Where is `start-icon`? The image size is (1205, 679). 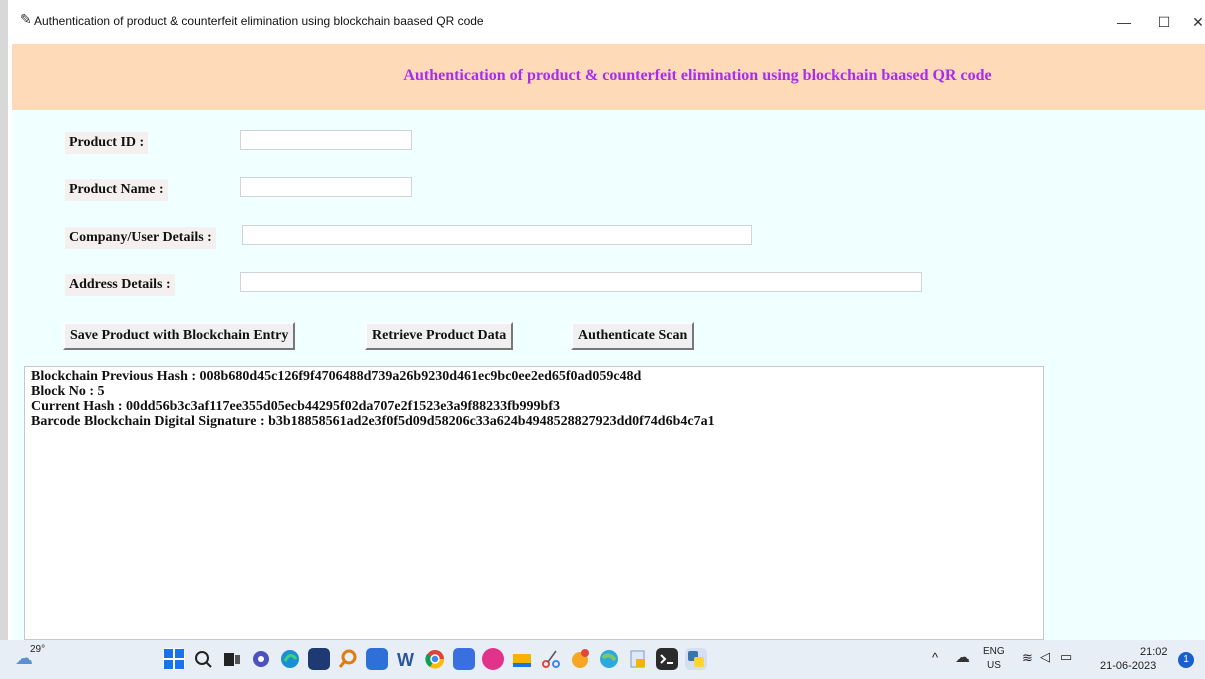
start-icon is located at coordinates (174, 659).